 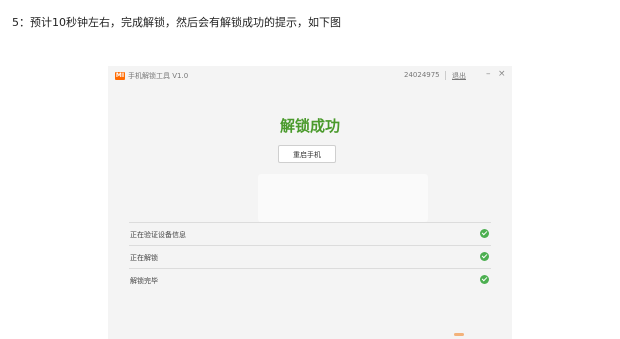 I want to click on step-label: 解锁完毕, so click(x=144, y=281).